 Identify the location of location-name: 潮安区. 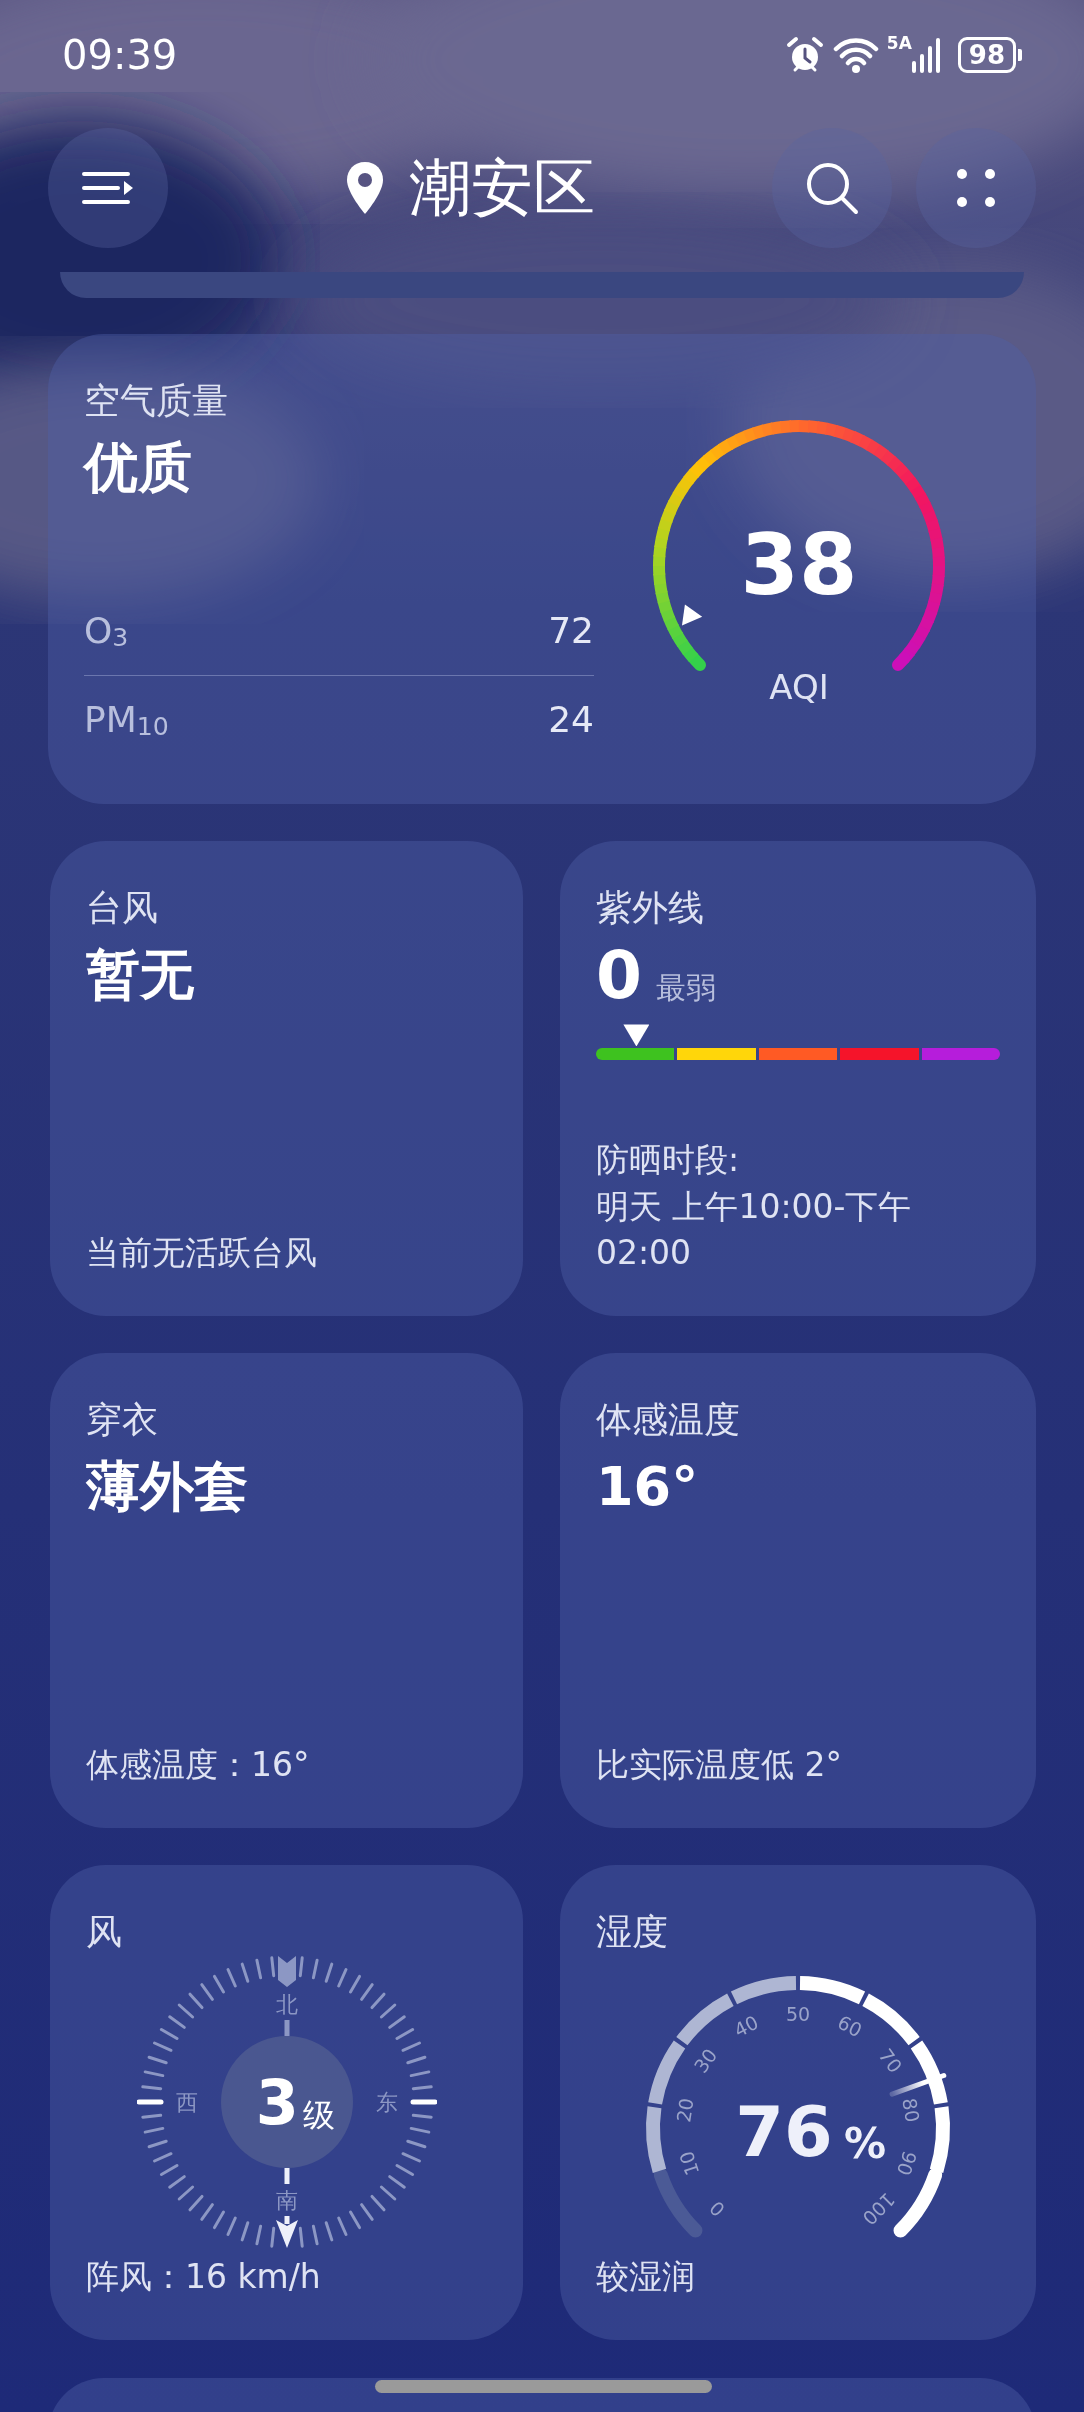
(502, 188).